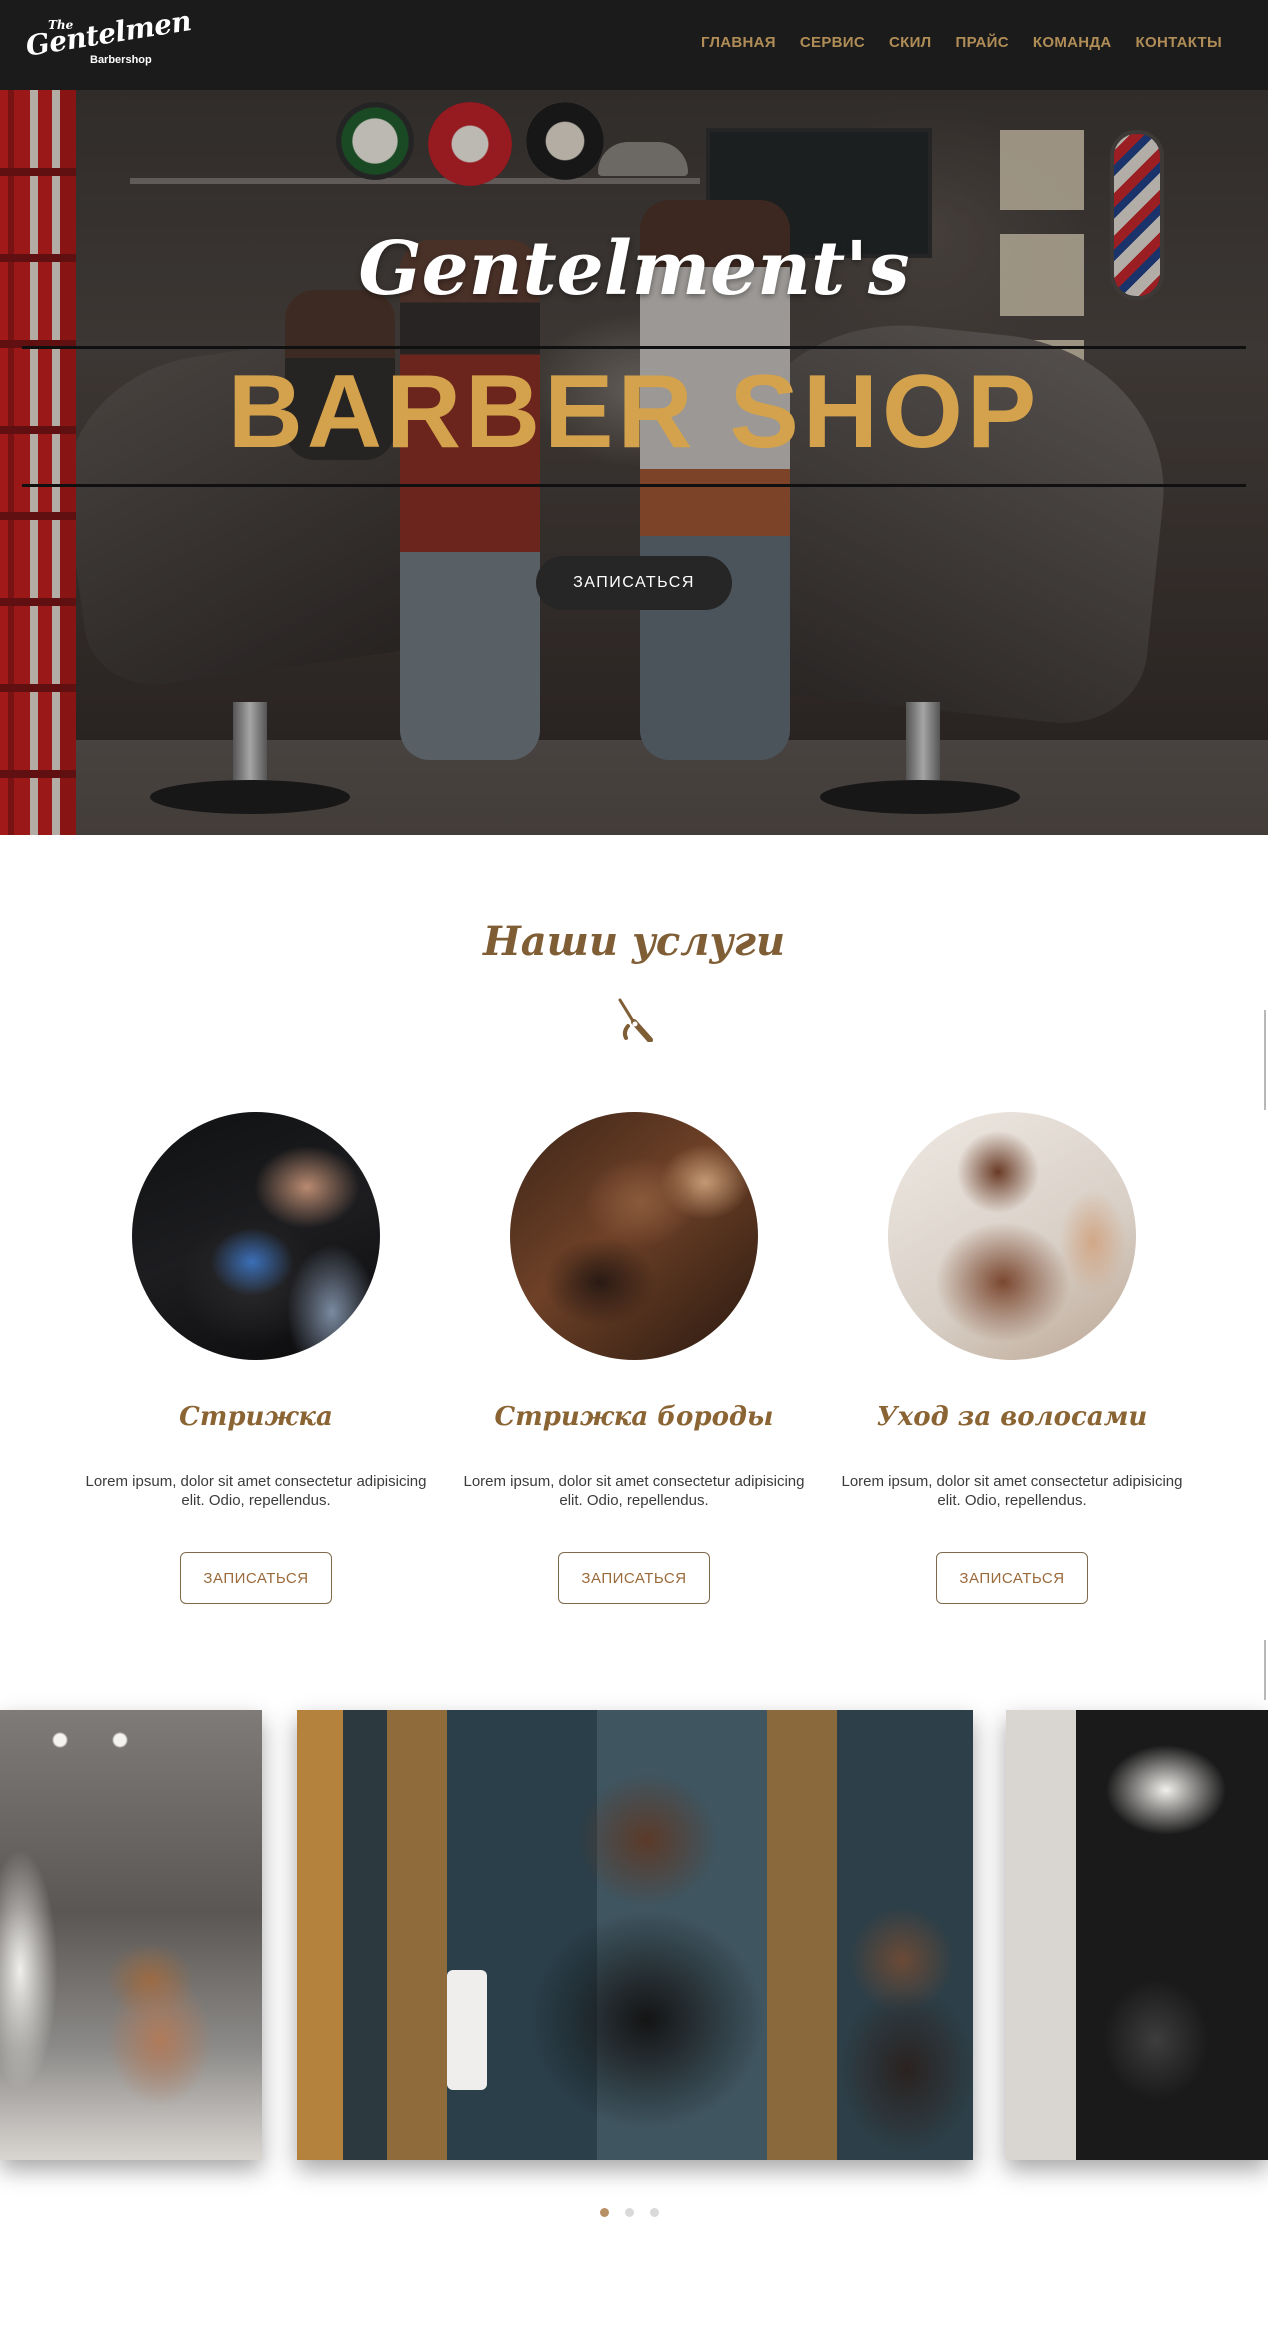 Image resolution: width=1268 pixels, height=2337 pixels. Describe the element at coordinates (256, 1417) in the screenshot. I see `service-name: Стрижка` at that location.